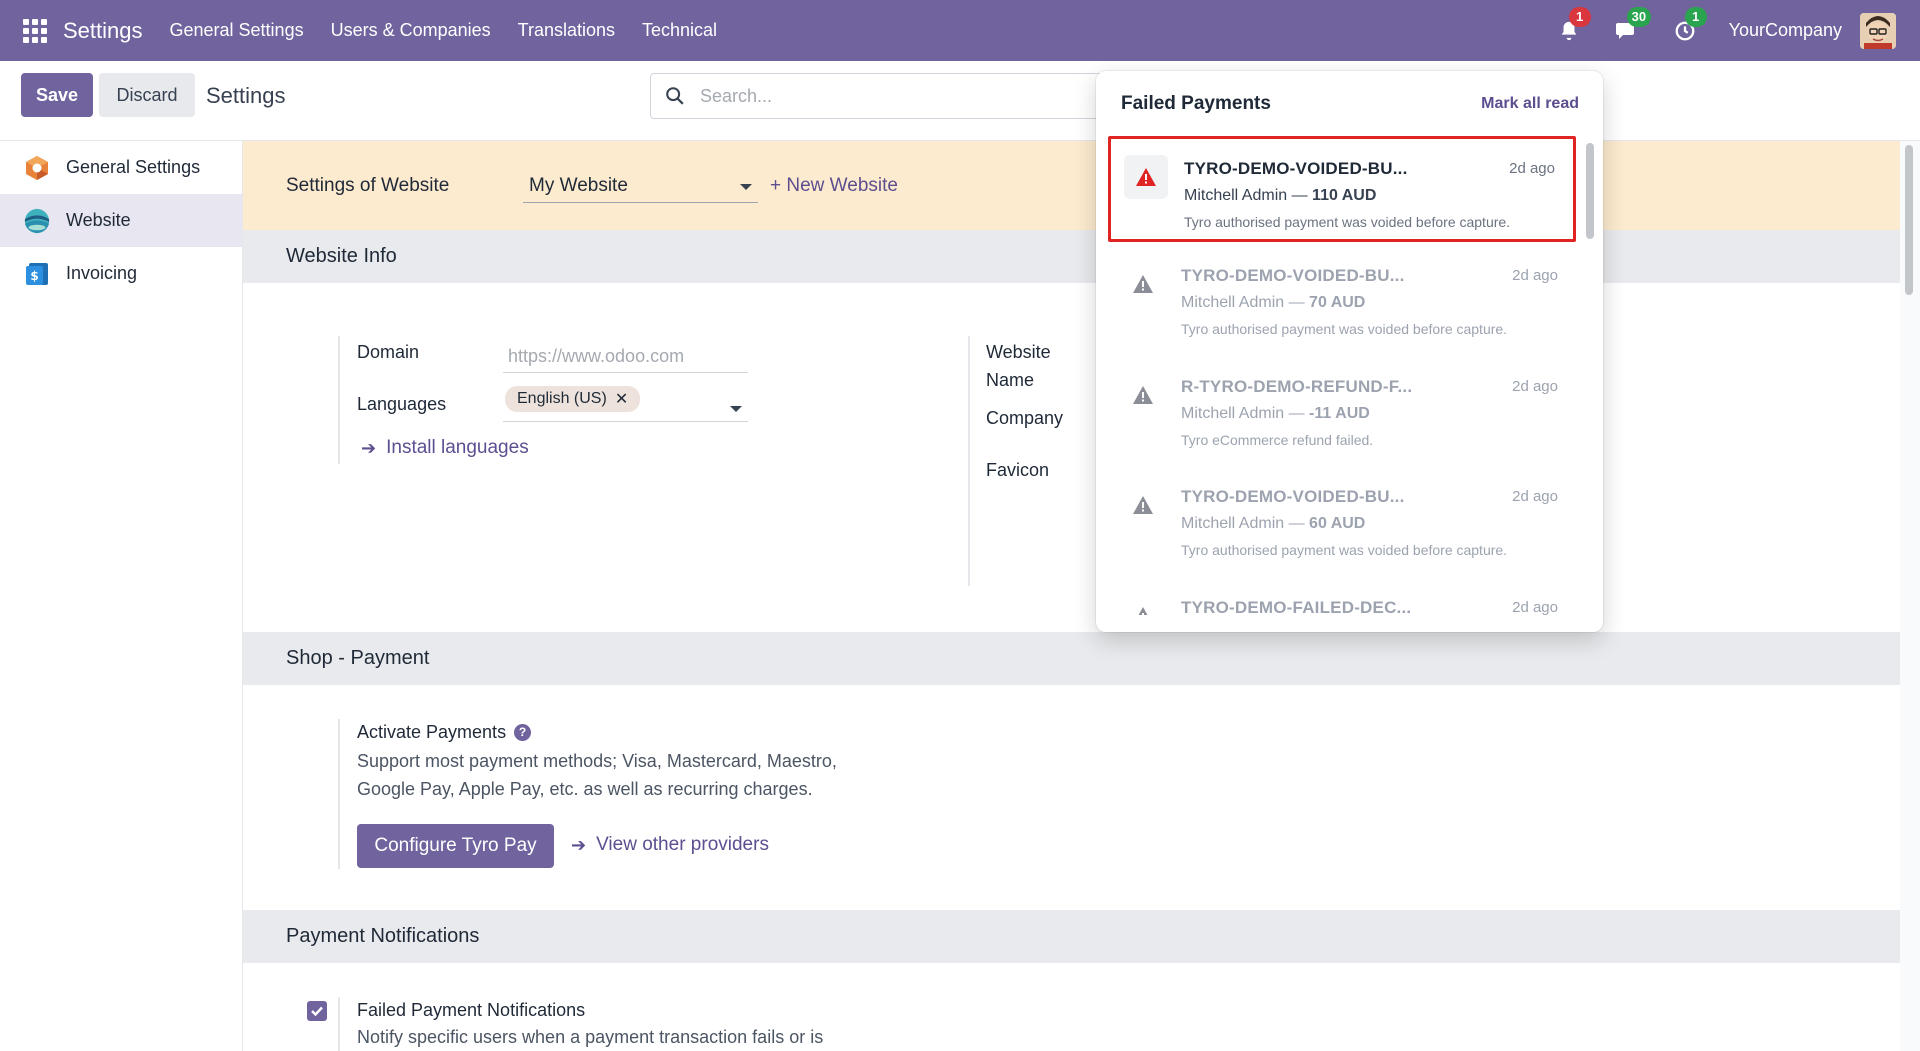  Describe the element at coordinates (35, 30) in the screenshot. I see `apps-grid-icon` at that location.